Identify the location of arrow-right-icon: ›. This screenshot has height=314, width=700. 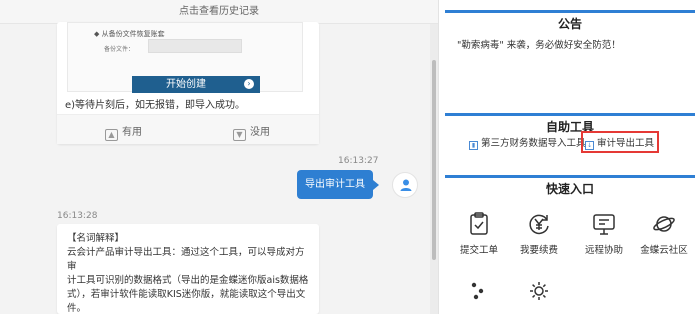
(249, 84).